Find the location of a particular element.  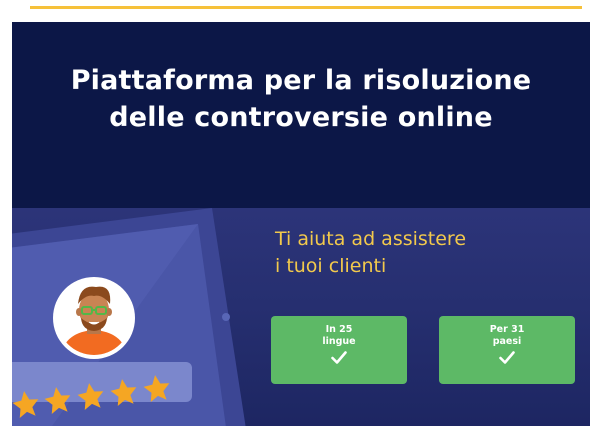

tagline: Ti aiuta ad assistere i tuoi clienti is located at coordinates (370, 253).